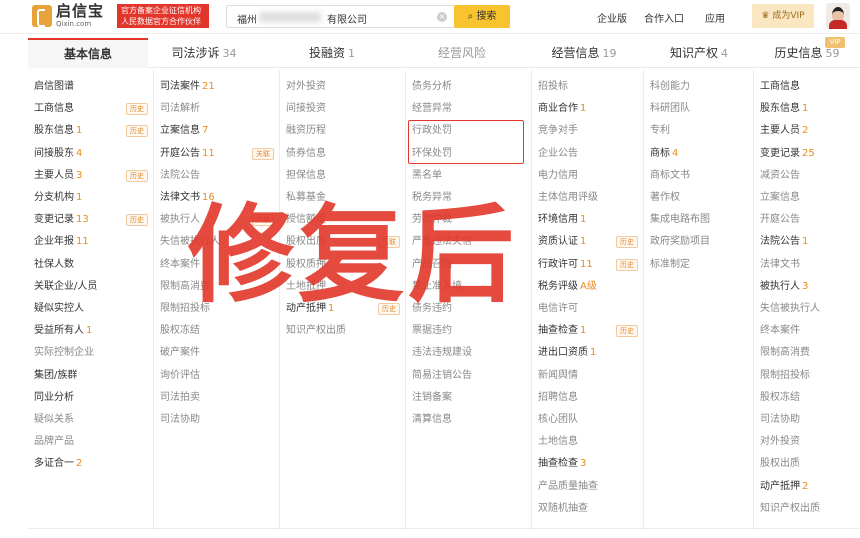 This screenshot has height=538, width=860. What do you see at coordinates (590, 220) in the screenshot?
I see `menu-item: 环境信用 1` at bounding box center [590, 220].